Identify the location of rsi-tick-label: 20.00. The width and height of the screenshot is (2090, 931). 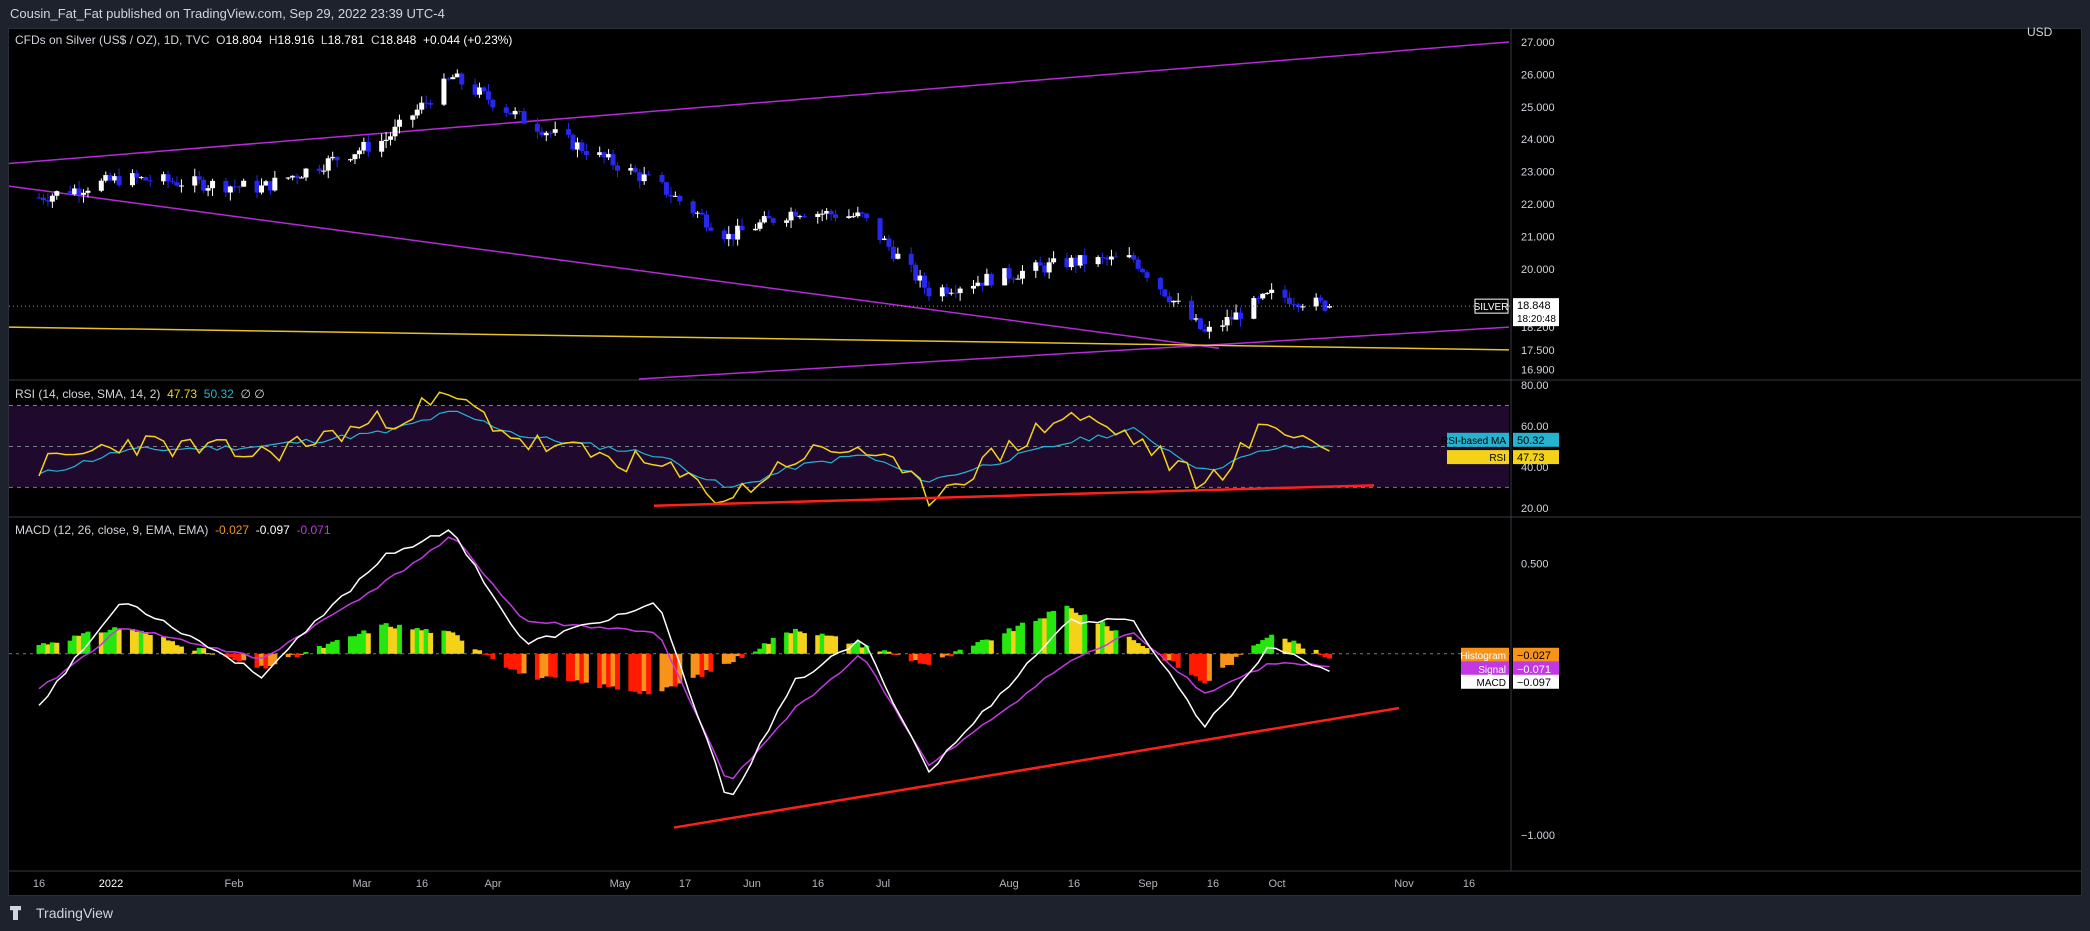
(1535, 509).